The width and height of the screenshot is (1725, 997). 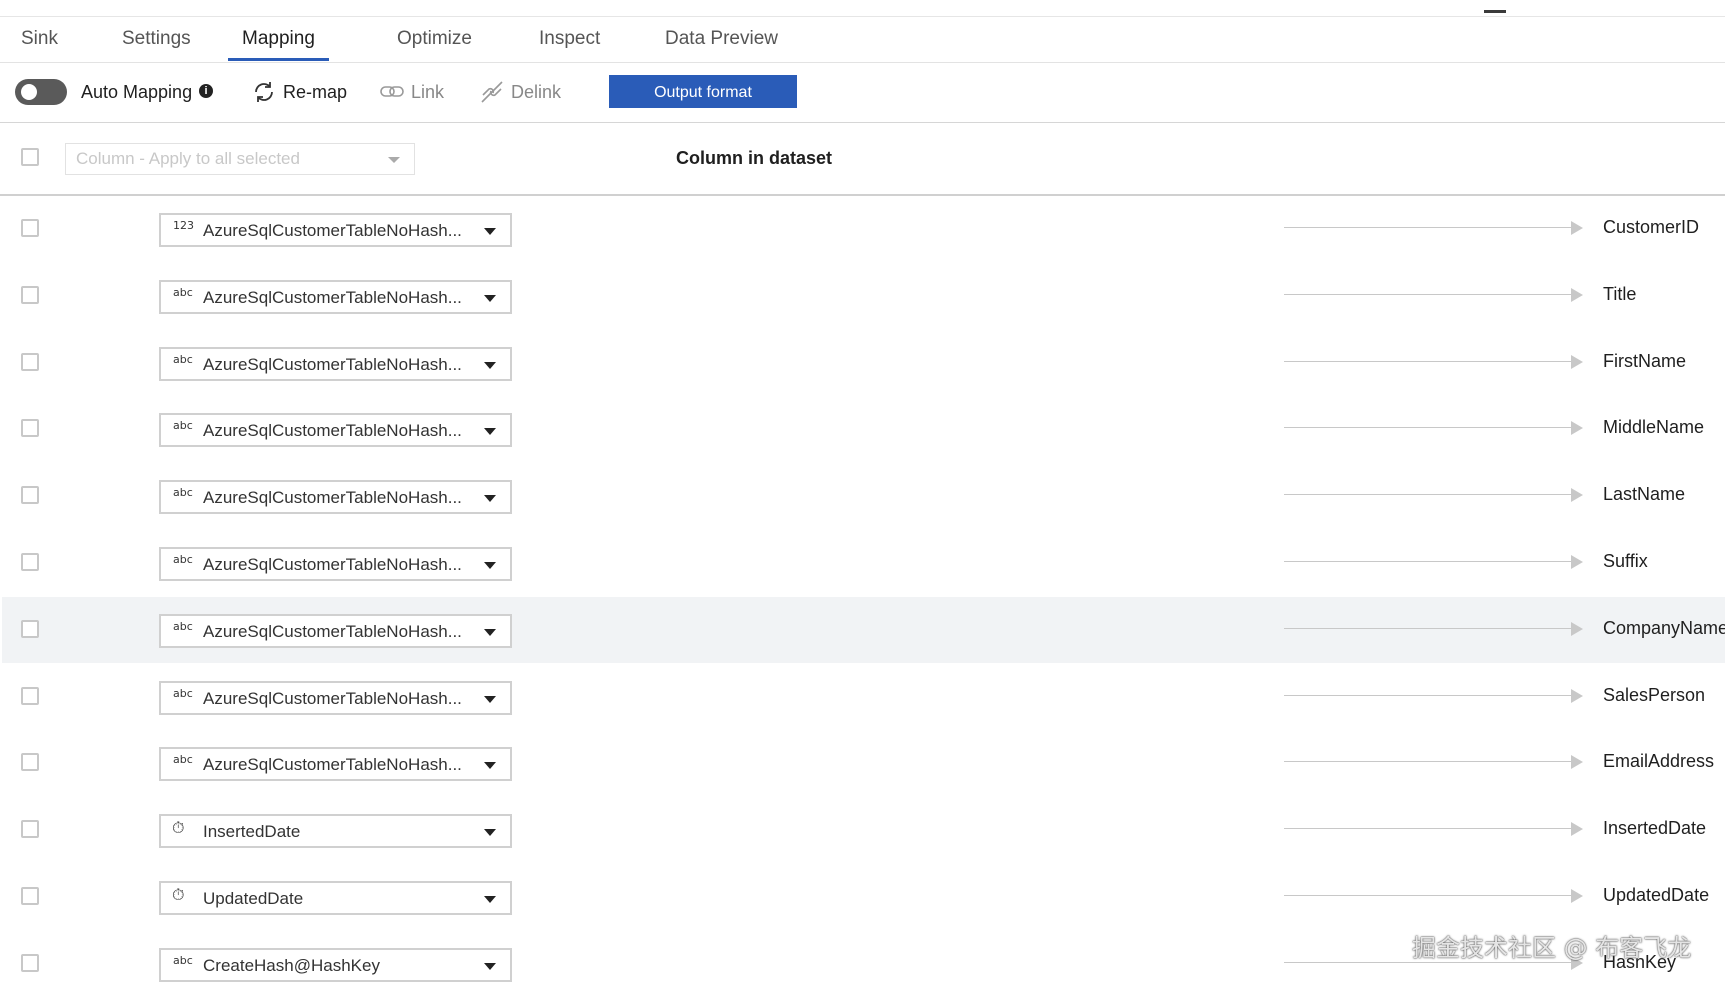 I want to click on select-all-checkbox, so click(x=30, y=157).